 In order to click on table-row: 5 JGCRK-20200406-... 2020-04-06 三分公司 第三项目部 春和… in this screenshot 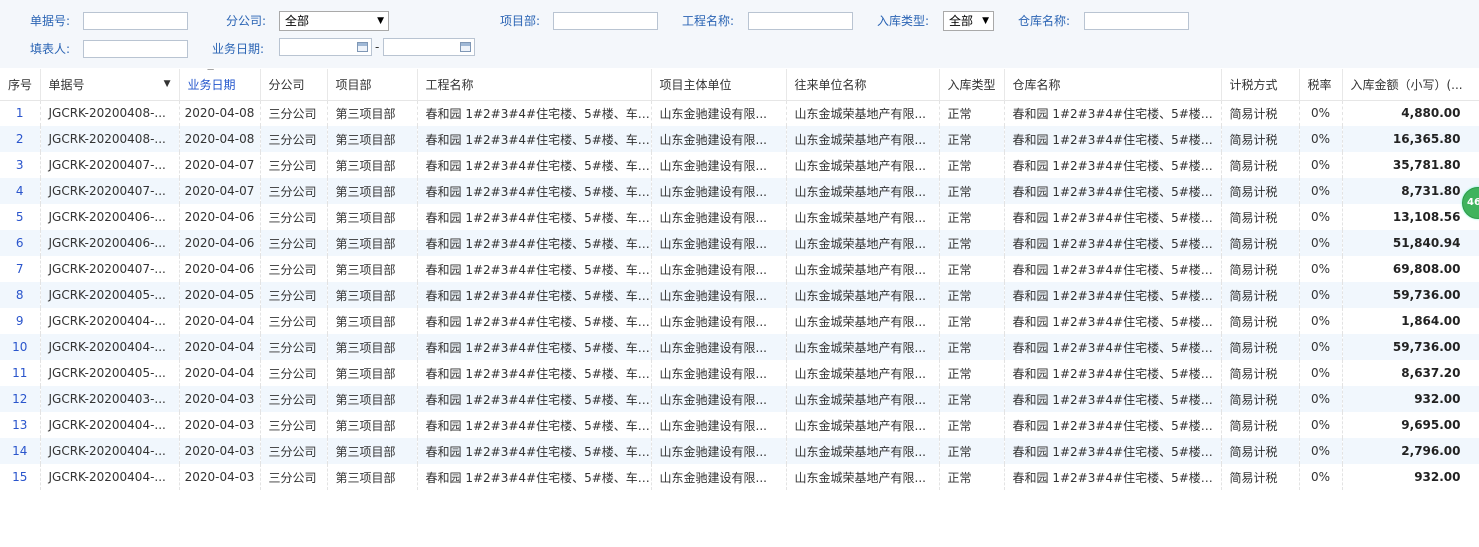, I will do `click(739, 217)`.